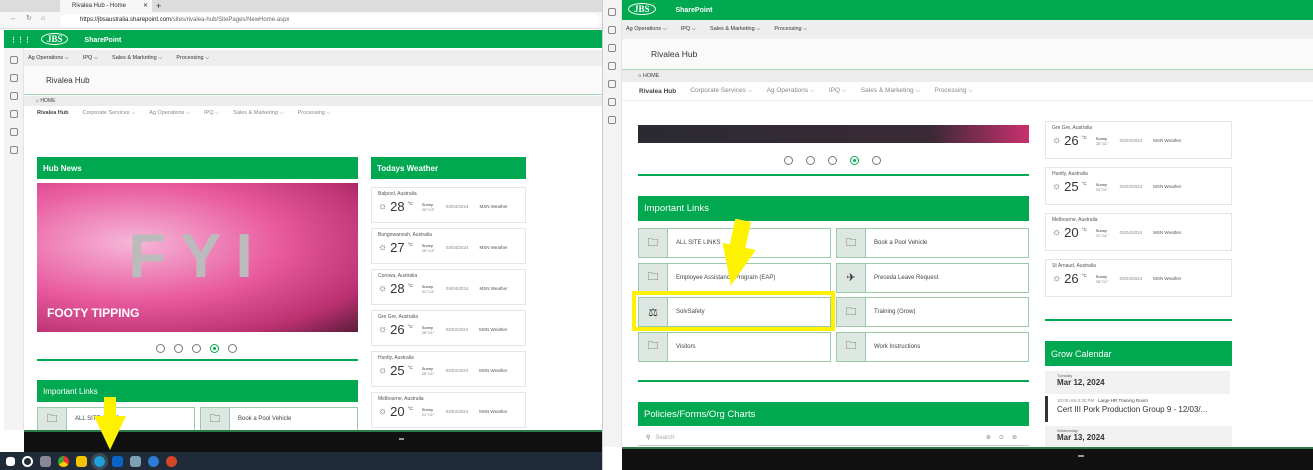  What do you see at coordinates (1137, 382) in the screenshot?
I see `calendar-day: Tuesday Mar 12, 2024` at bounding box center [1137, 382].